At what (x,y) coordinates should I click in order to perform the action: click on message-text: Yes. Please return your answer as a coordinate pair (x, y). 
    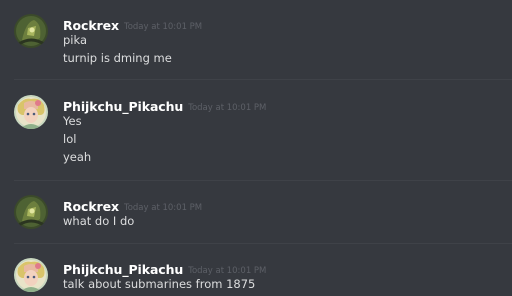
    Looking at the image, I should click on (72, 121).